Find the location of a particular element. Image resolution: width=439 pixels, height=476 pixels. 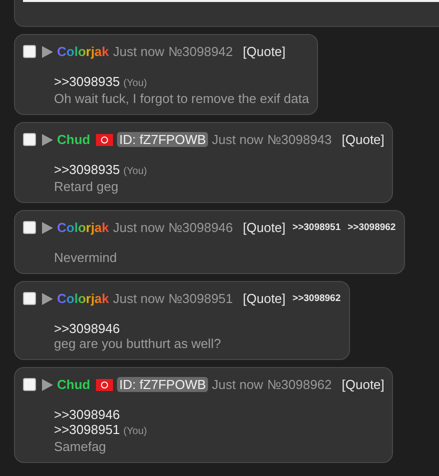

post-number: №3098962 is located at coordinates (299, 384).